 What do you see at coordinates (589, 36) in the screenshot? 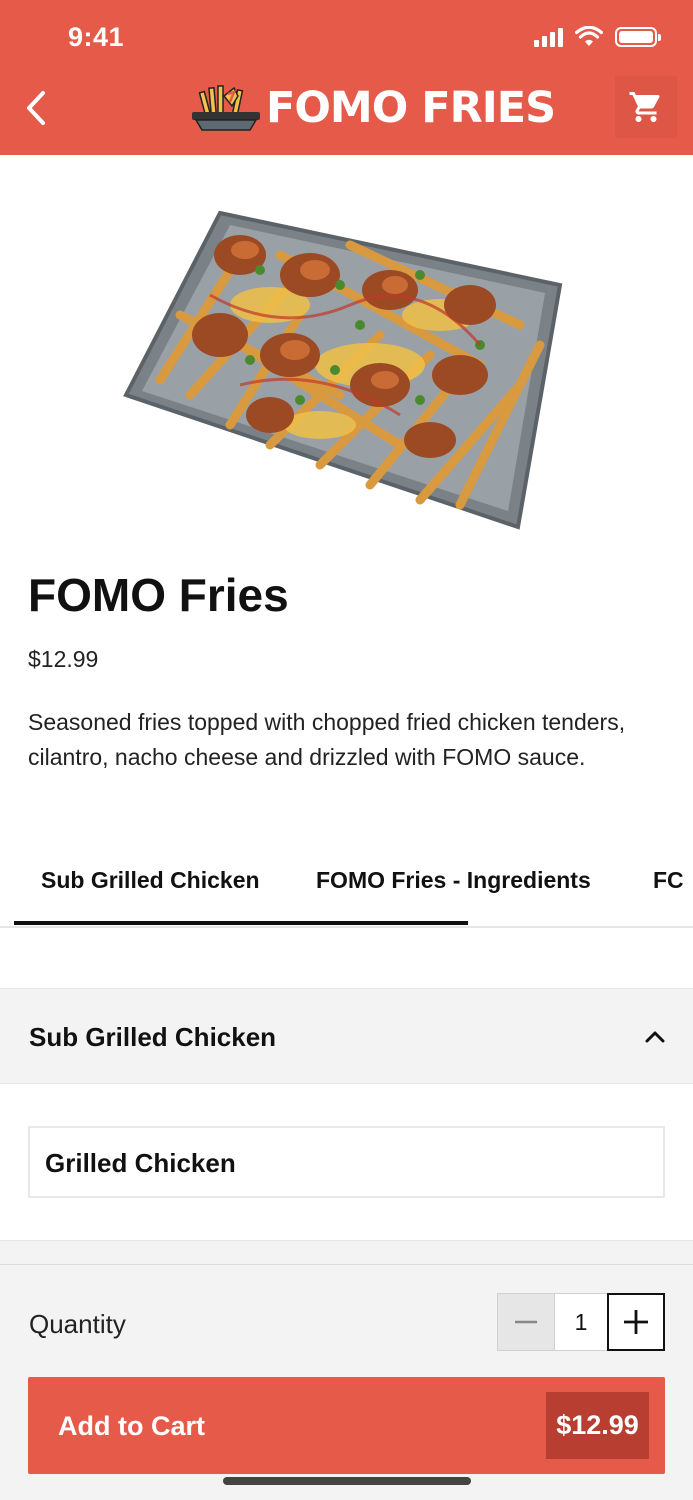
I see `wifi-icon` at bounding box center [589, 36].